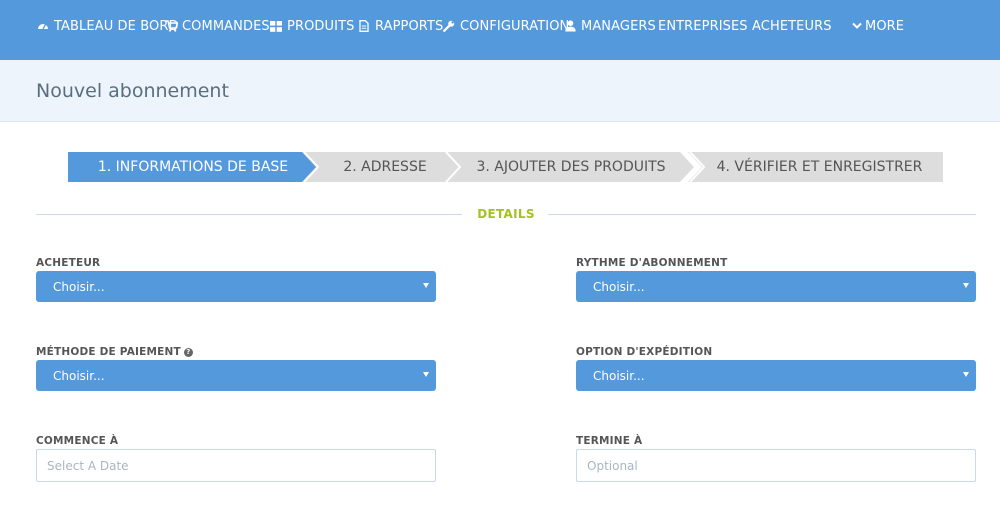  I want to click on nav-item-label: MORE, so click(885, 26).